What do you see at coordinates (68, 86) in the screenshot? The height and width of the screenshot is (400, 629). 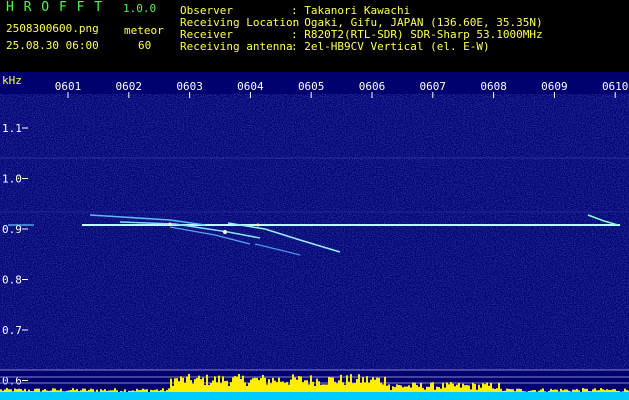 I see `time-tick-label: 0601` at bounding box center [68, 86].